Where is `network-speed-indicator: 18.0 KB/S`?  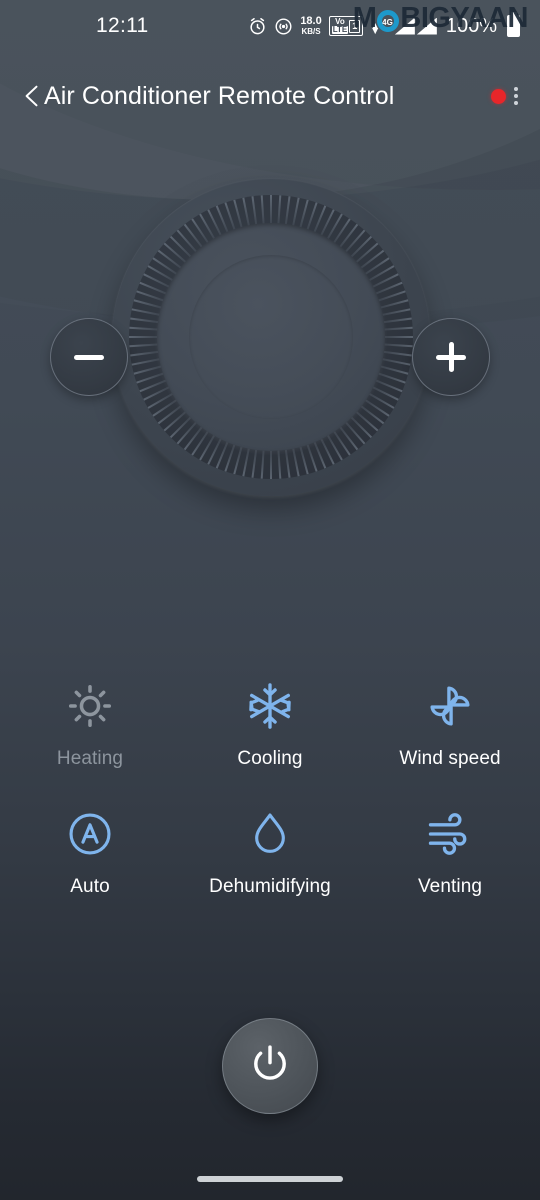
network-speed-indicator: 18.0 KB/S is located at coordinates (310, 26).